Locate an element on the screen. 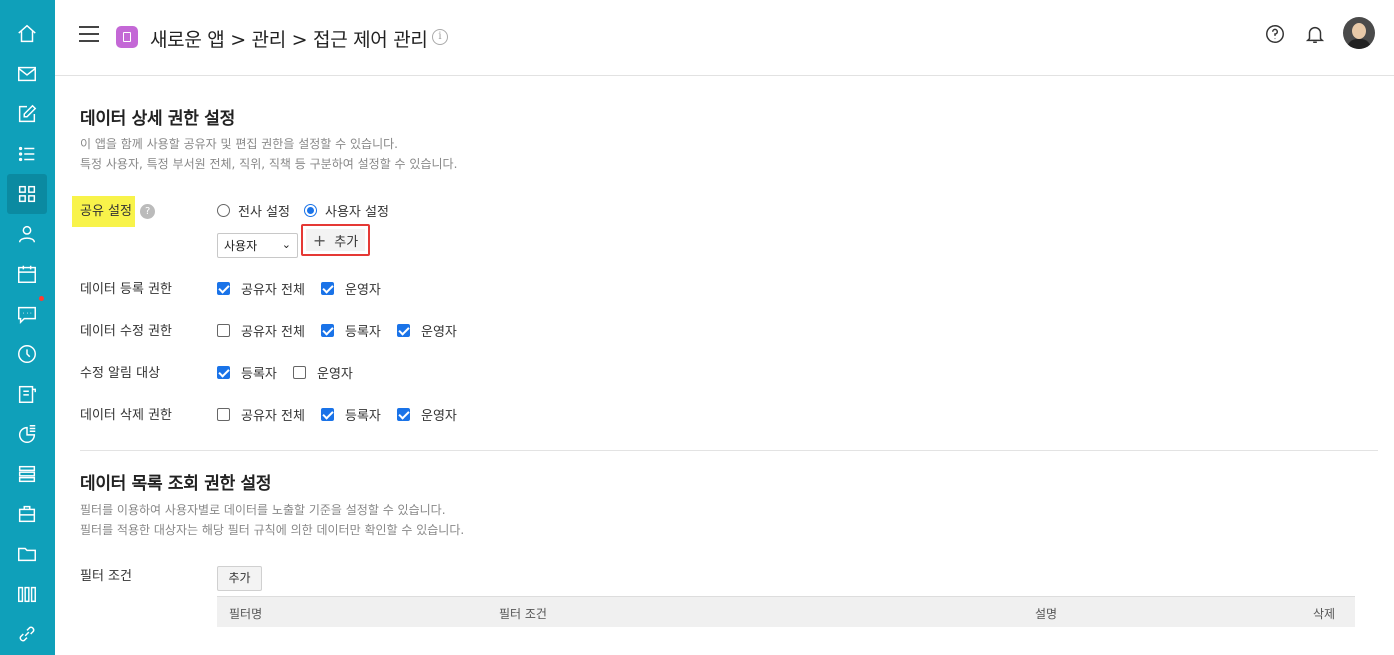 The image size is (1394, 655). sidebar-item-report is located at coordinates (27, 434).